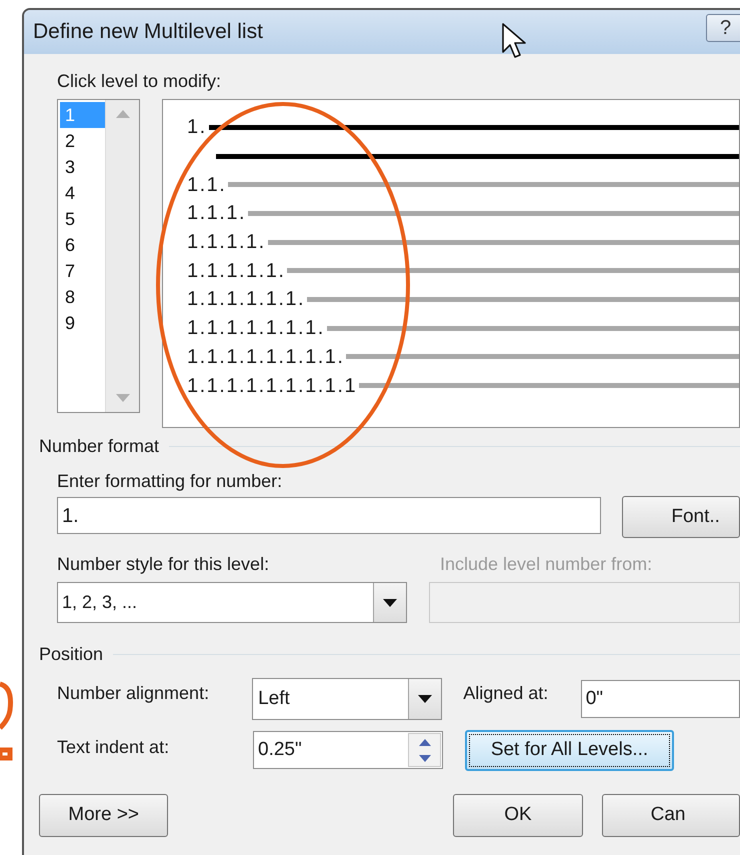 The height and width of the screenshot is (855, 740). I want to click on list-number: 1.1.1.1., so click(226, 243).